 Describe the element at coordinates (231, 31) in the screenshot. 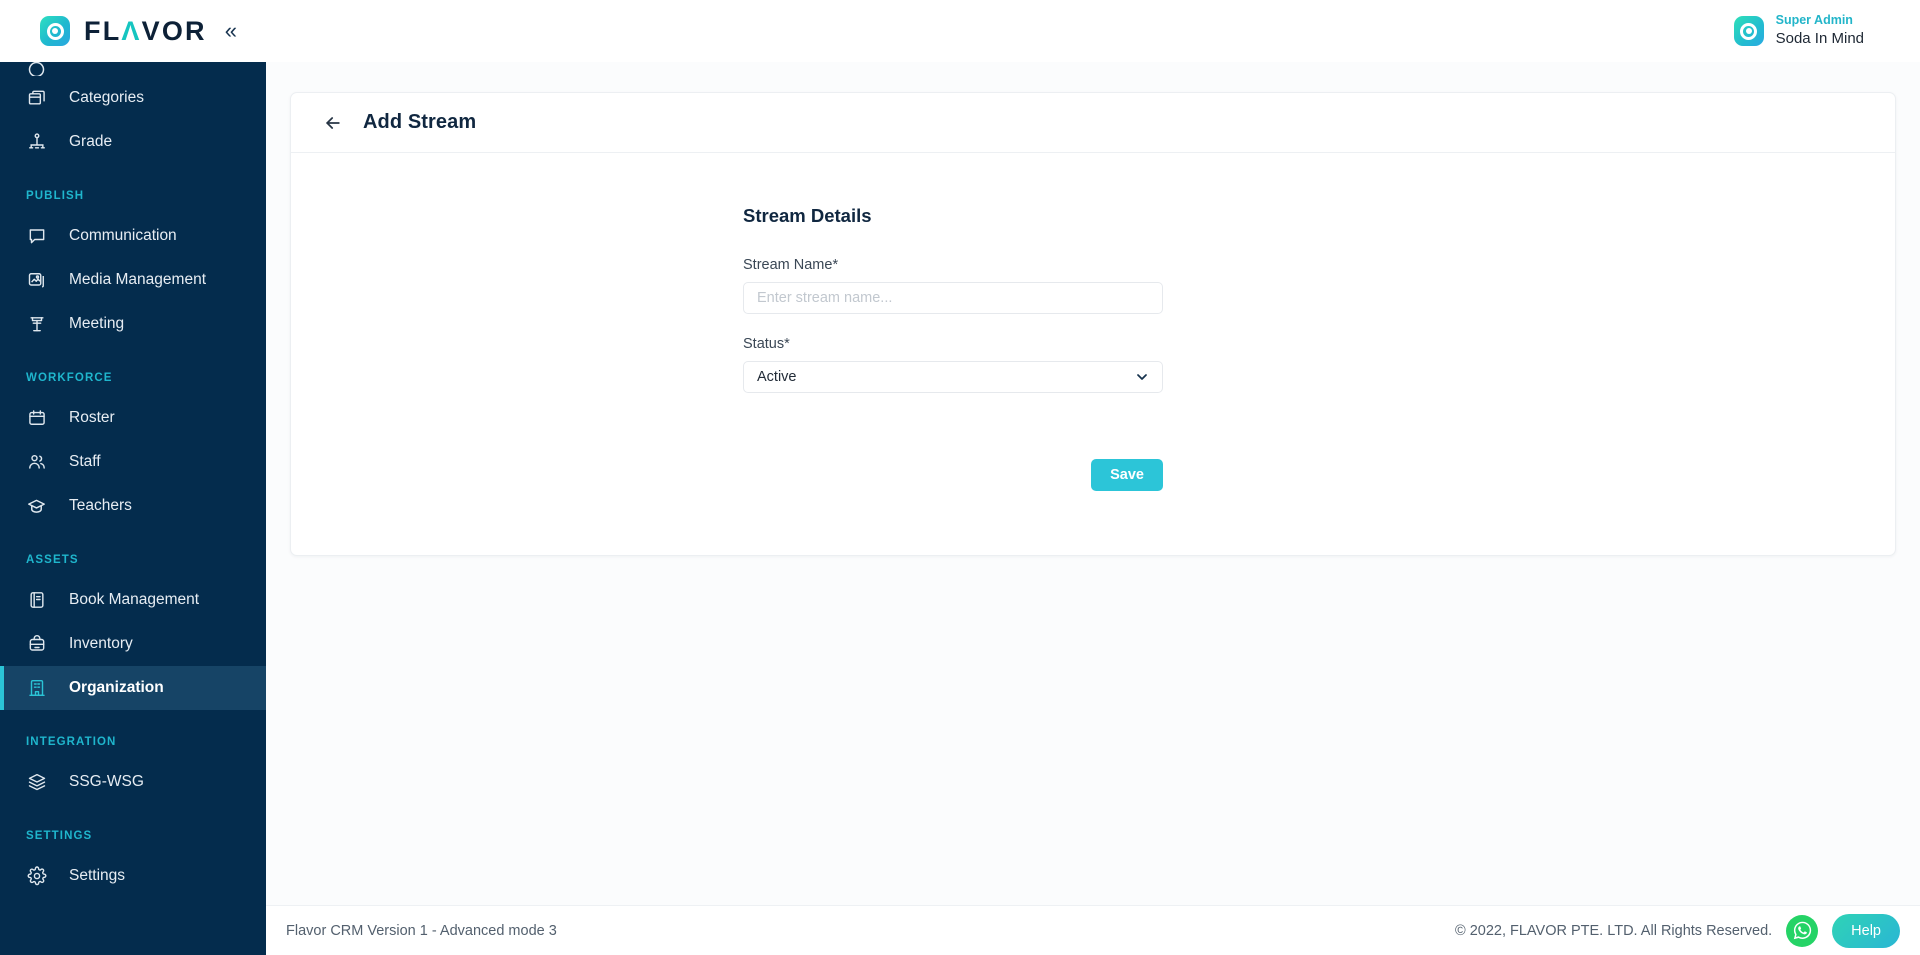

I see `double-chevron-left-icon: «` at that location.